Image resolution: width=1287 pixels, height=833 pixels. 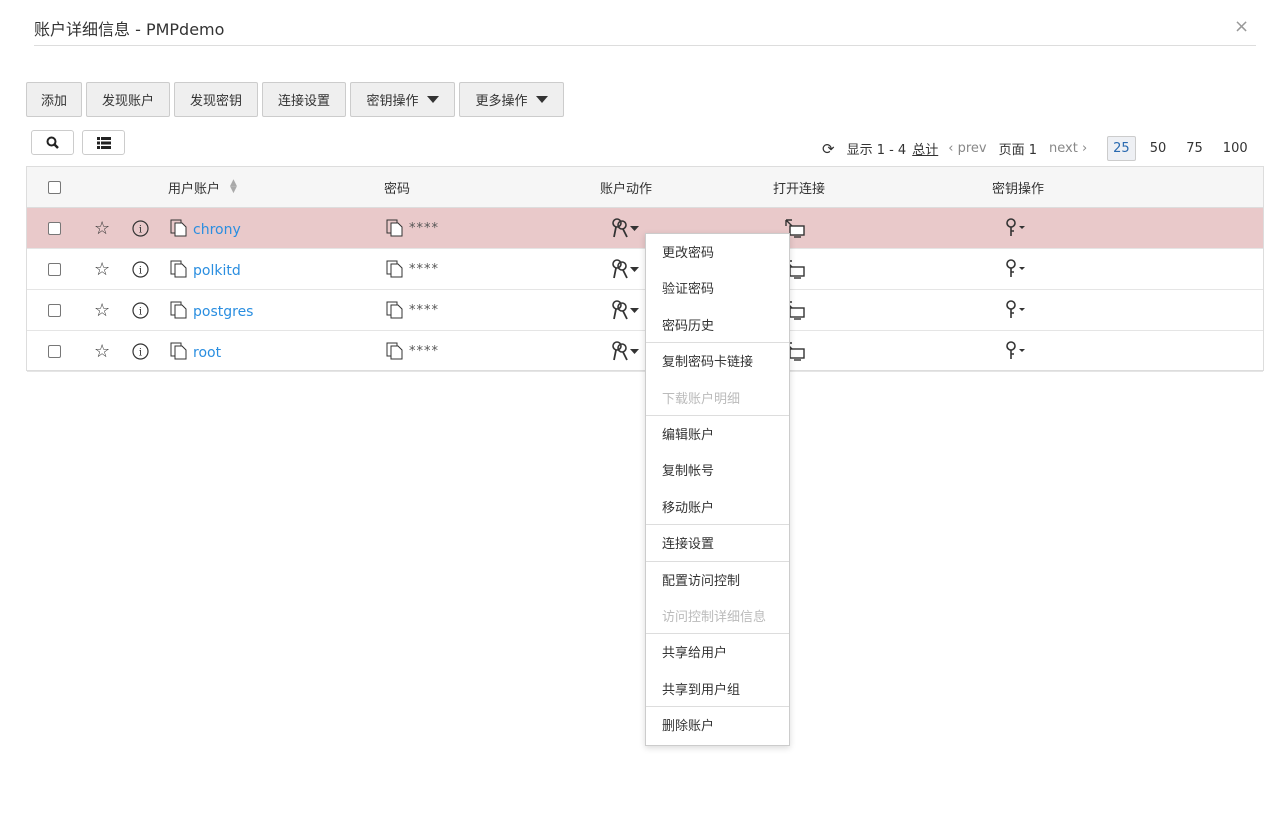 I want to click on menu-item: 共享给用户, so click(x=694, y=651).